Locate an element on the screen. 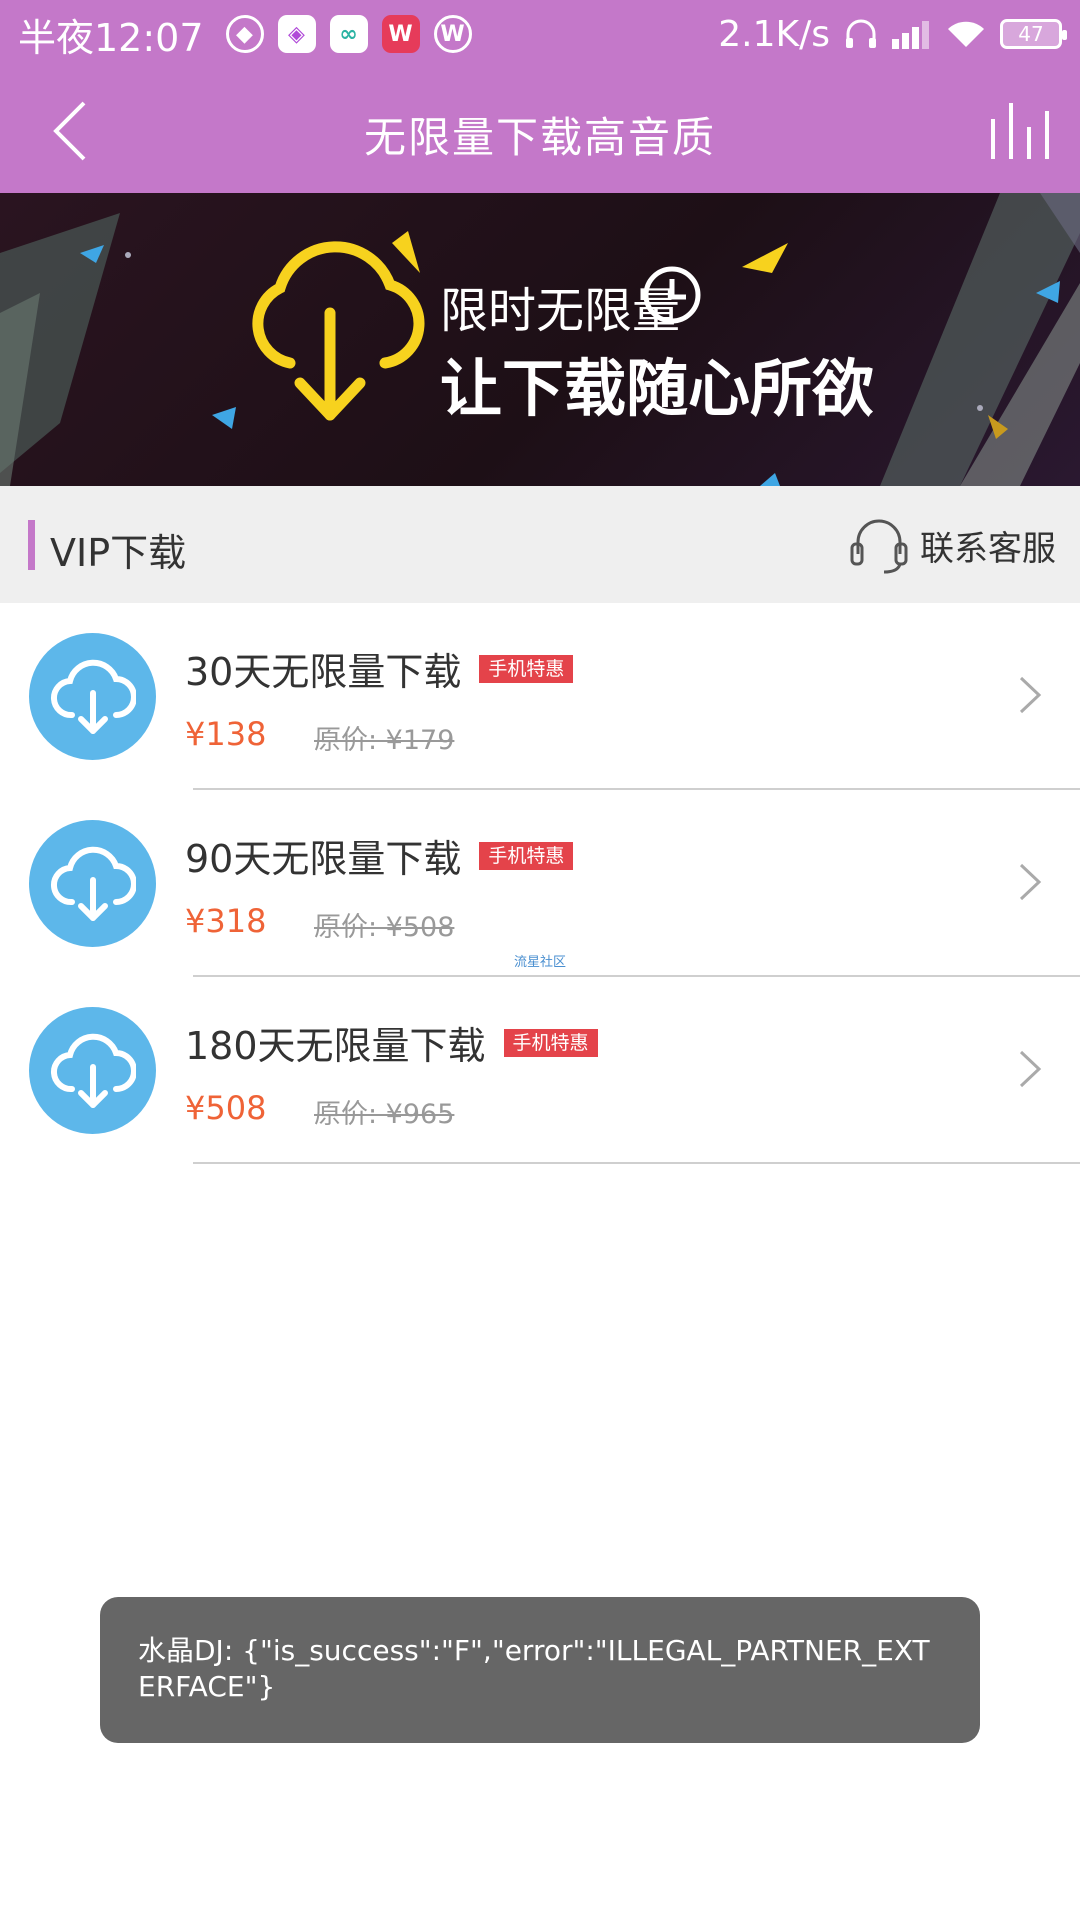  contact-support-label: 联系客服 is located at coordinates (988, 548).